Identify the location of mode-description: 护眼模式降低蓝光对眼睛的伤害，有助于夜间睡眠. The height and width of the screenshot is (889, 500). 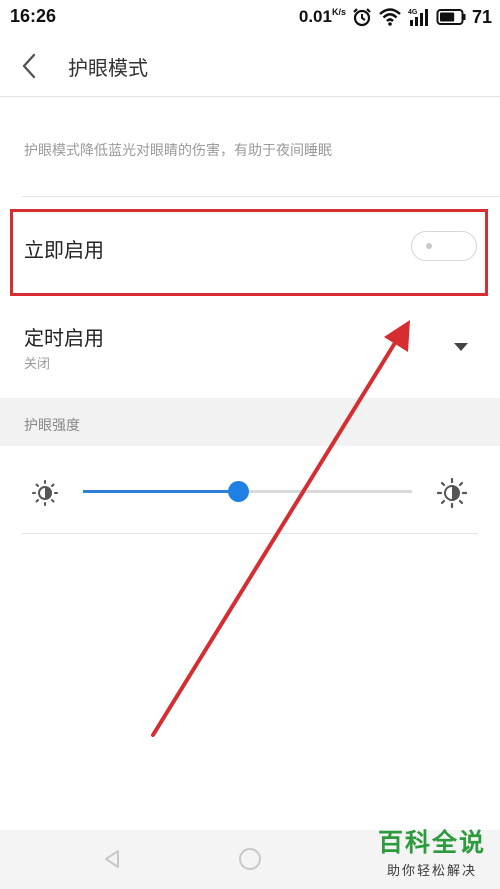
(178, 151).